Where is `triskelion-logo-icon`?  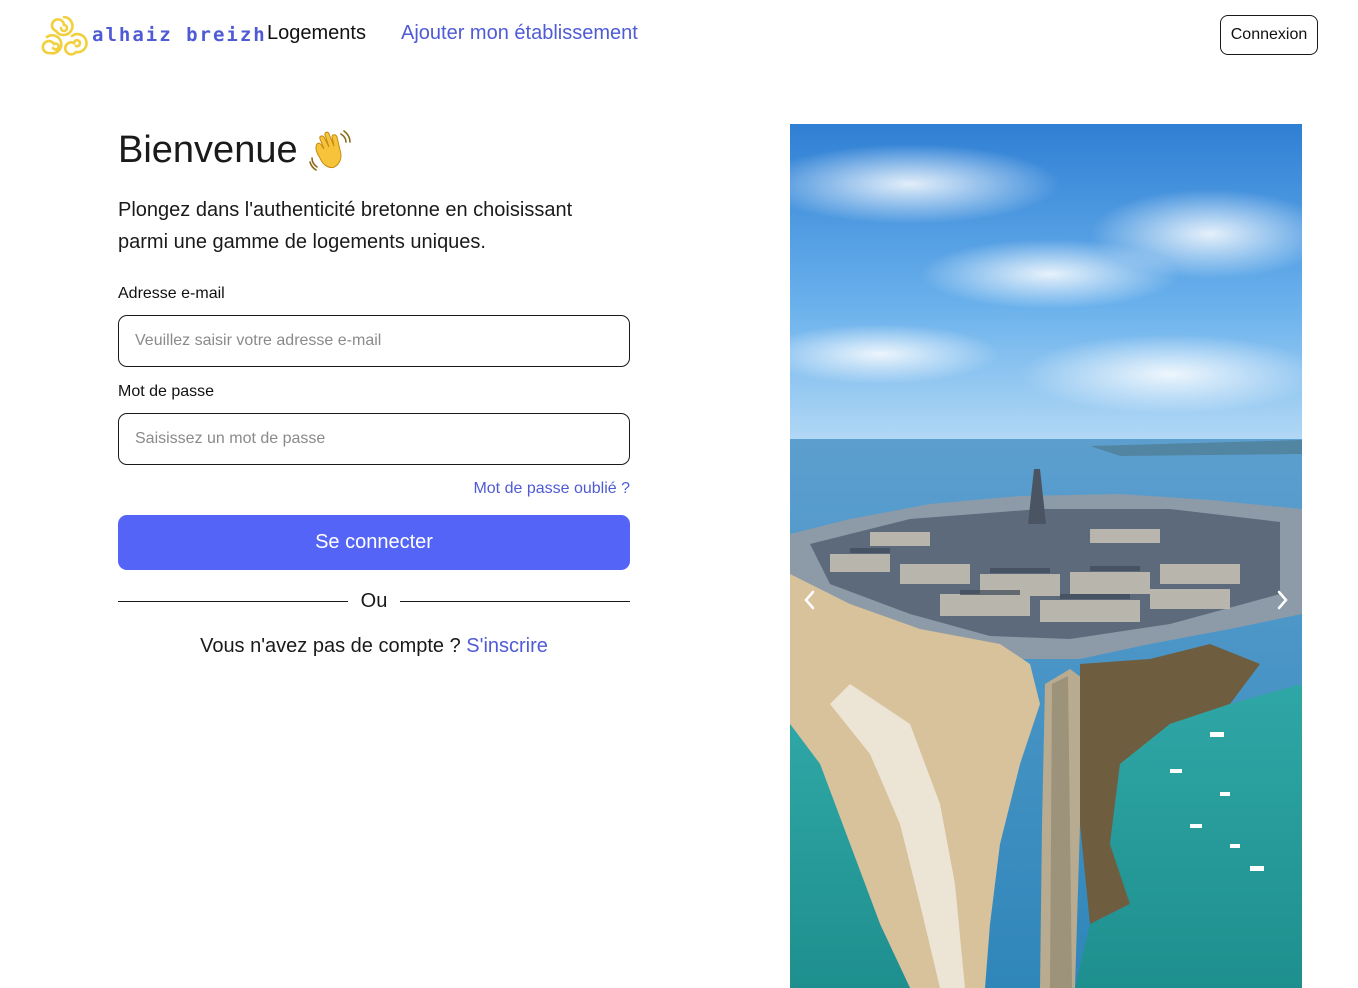 triskelion-logo-icon is located at coordinates (64, 35).